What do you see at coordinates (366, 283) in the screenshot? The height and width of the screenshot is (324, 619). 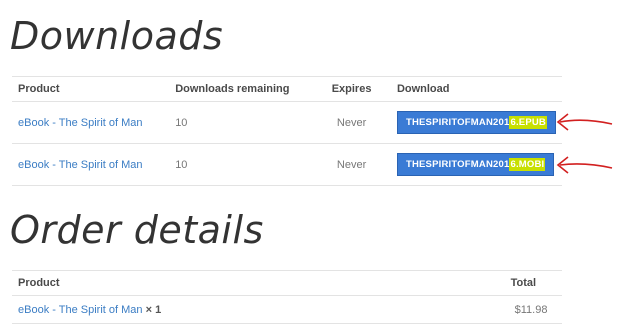 I see `column-header-total: Total` at bounding box center [366, 283].